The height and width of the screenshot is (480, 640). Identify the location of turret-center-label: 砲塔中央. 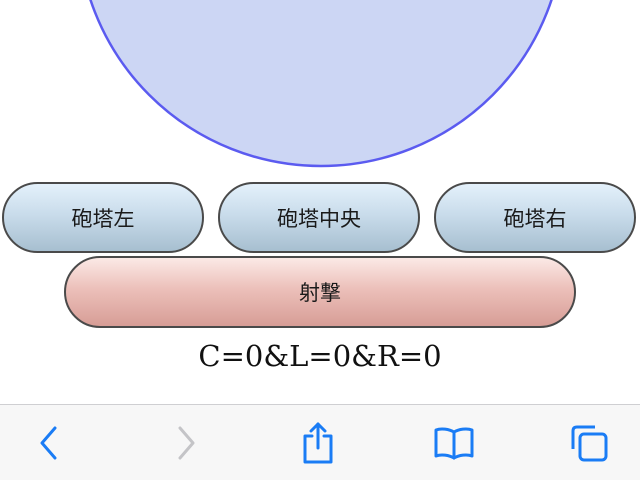
(319, 218).